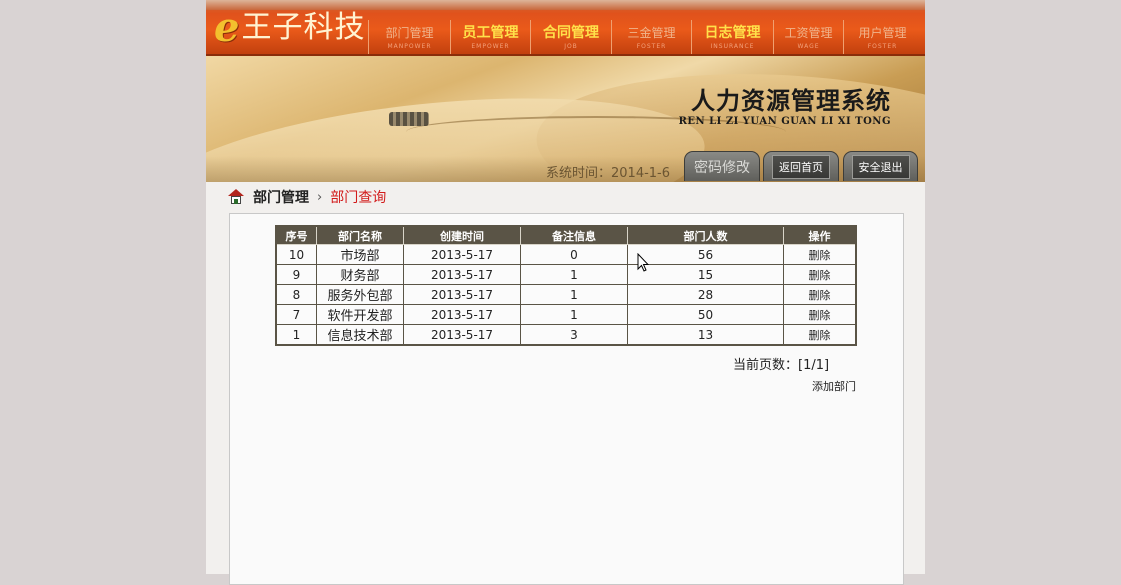  What do you see at coordinates (801, 166) in the screenshot?
I see `back-home-button: 返回首页` at bounding box center [801, 166].